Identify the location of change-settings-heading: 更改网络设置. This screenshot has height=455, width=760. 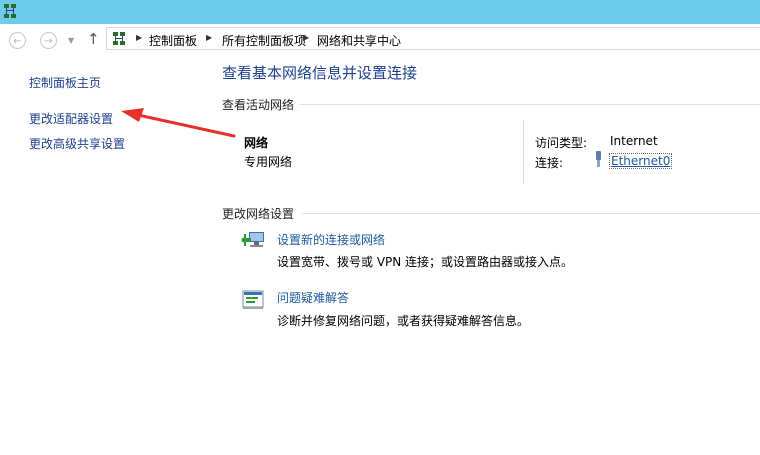
(258, 214).